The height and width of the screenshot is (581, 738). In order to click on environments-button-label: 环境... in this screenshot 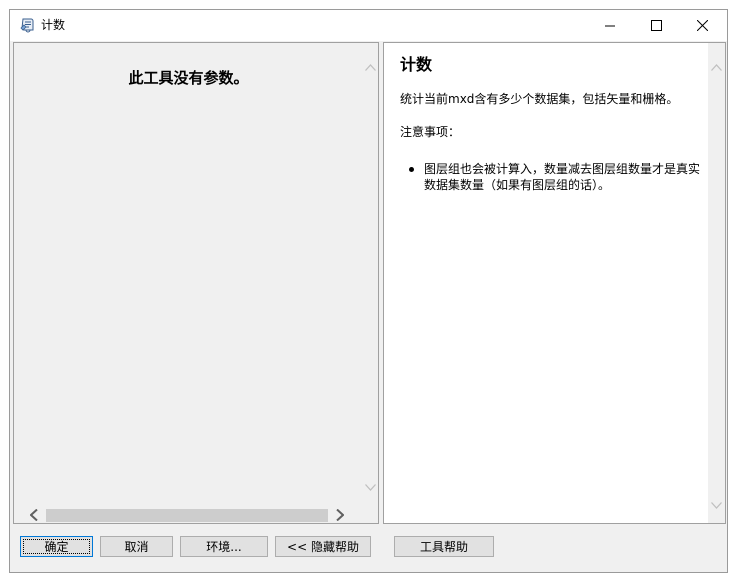, I will do `click(224, 547)`.